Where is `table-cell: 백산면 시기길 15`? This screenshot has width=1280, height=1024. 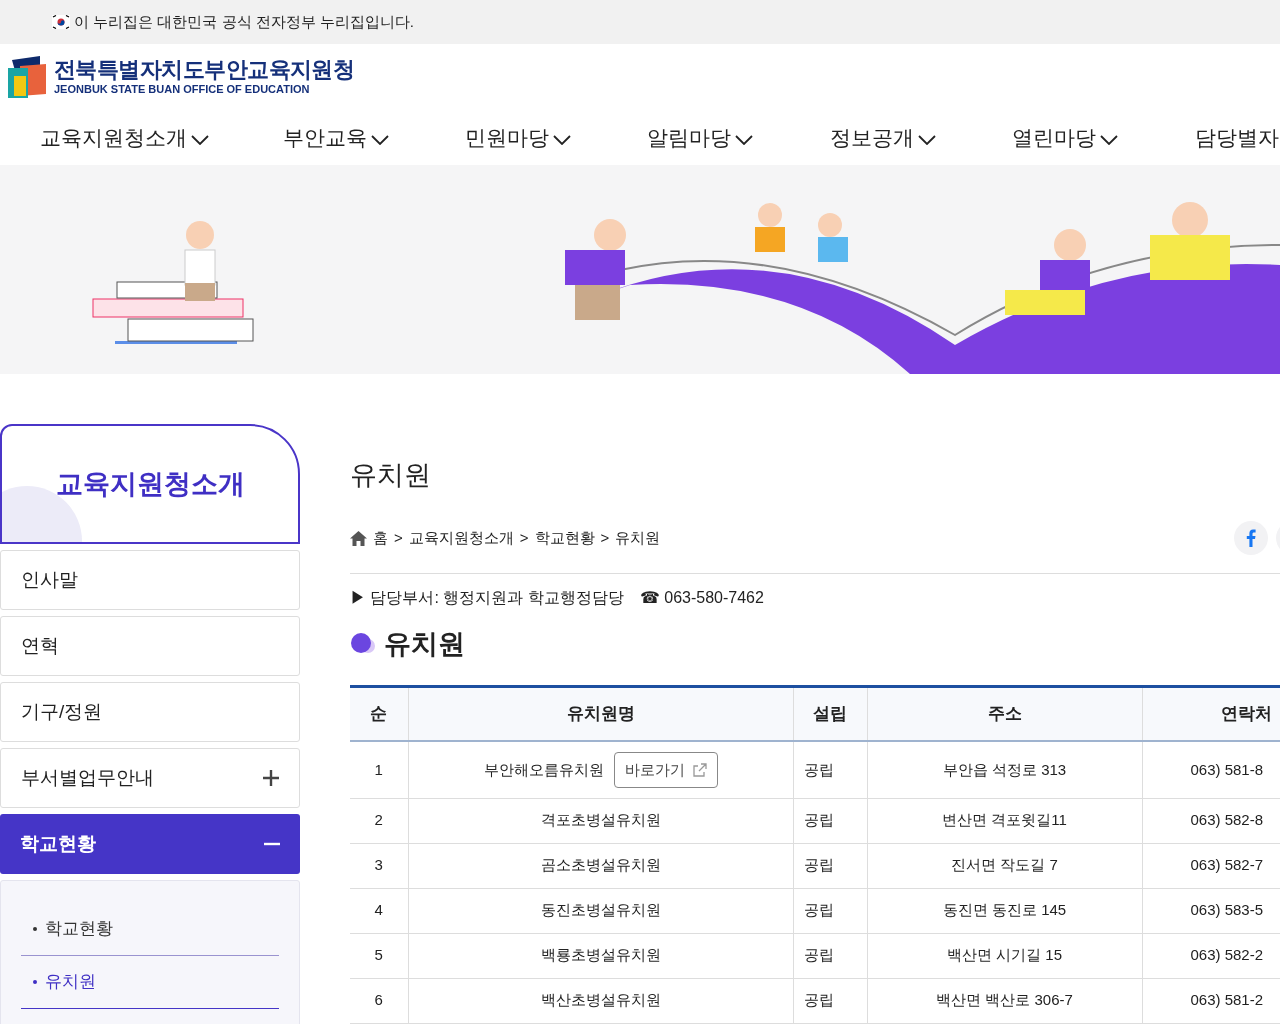
table-cell: 백산면 시기길 15 is located at coordinates (1004, 955).